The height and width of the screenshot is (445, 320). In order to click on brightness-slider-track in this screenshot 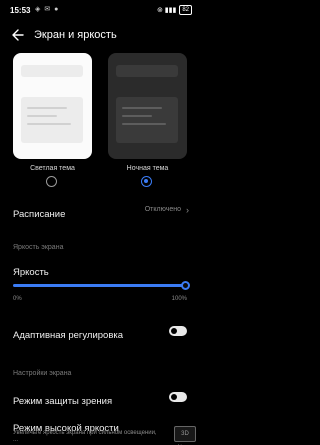, I will do `click(99, 285)`.